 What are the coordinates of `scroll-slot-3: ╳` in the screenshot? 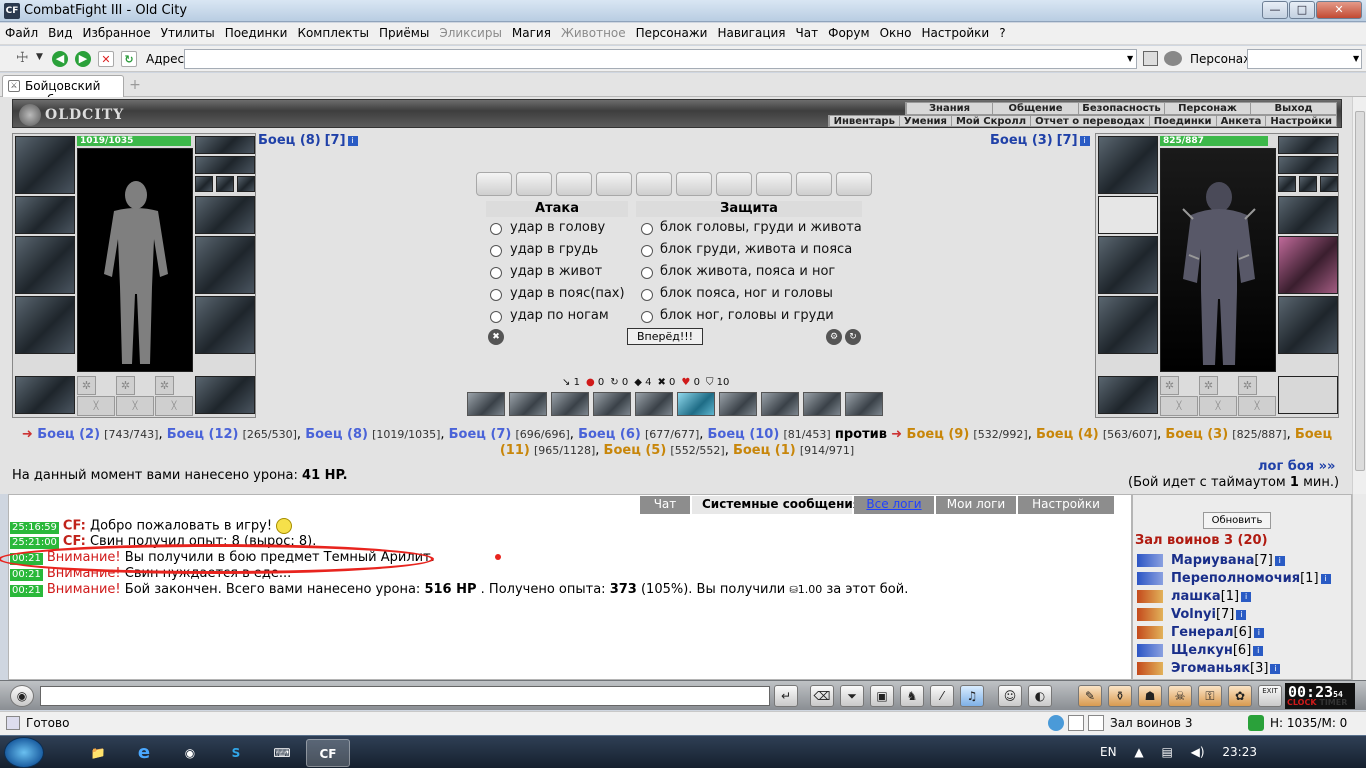 It's located at (174, 406).